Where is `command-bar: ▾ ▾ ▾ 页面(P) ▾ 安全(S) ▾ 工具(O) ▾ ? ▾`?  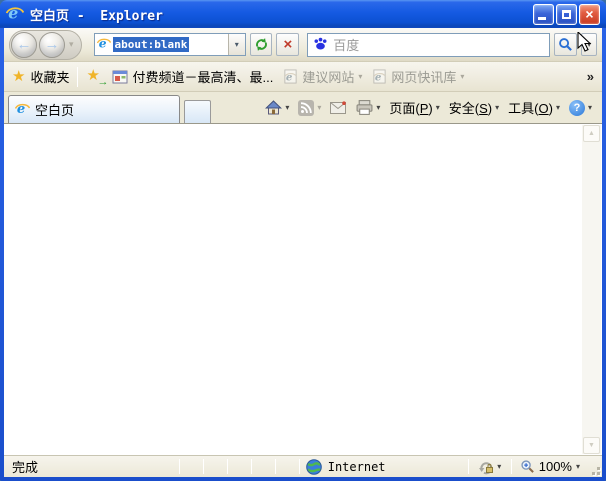
command-bar: ▾ ▾ ▾ 页面(P) ▾ 安全(S) ▾ 工具(O) ▾ ? ▾ is located at coordinates (430, 109).